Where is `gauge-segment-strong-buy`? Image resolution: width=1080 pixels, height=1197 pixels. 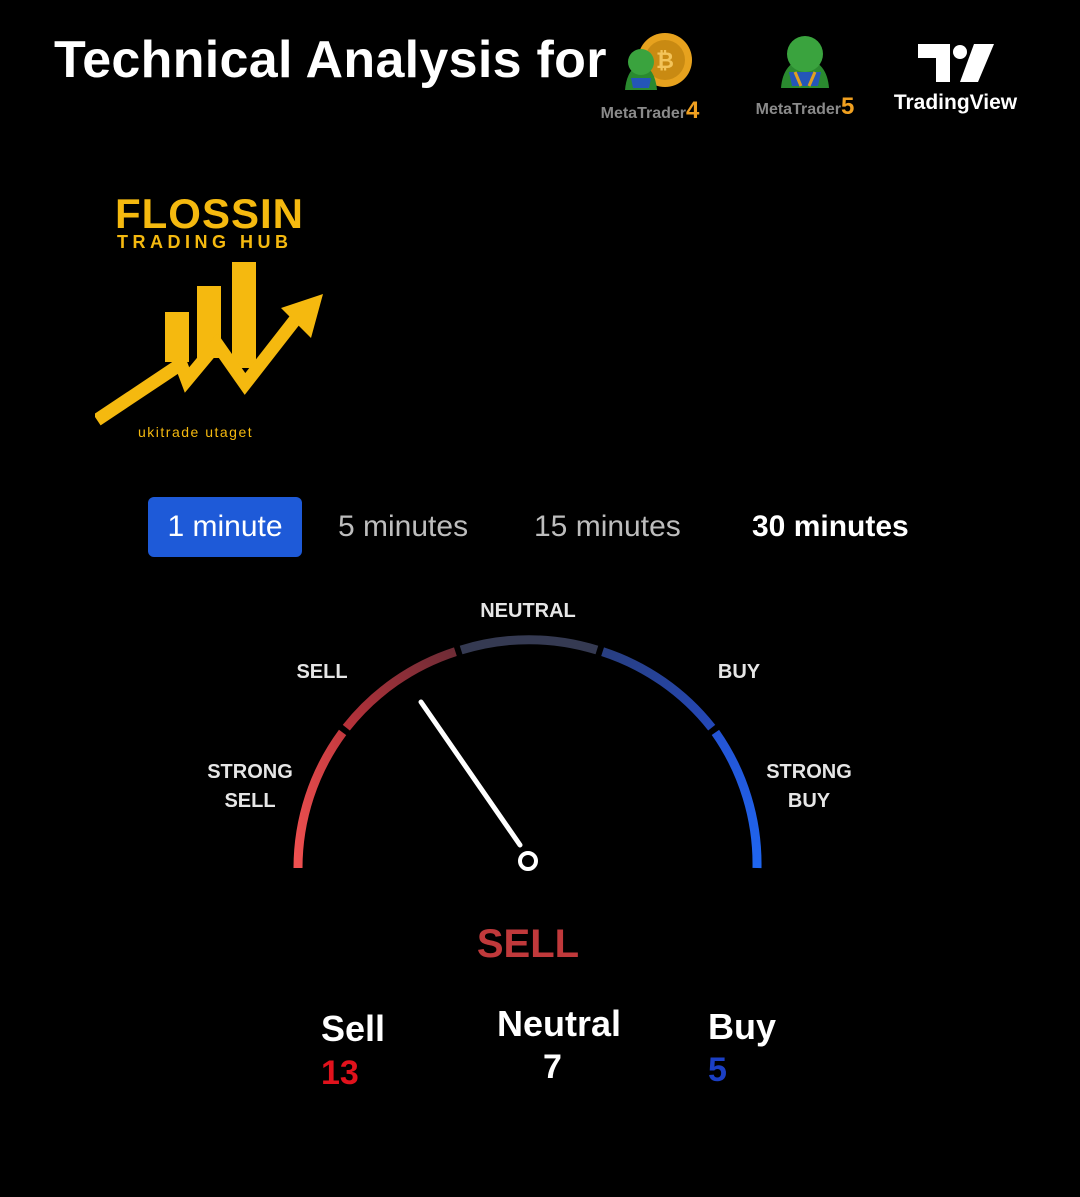 gauge-segment-strong-buy is located at coordinates (736, 799).